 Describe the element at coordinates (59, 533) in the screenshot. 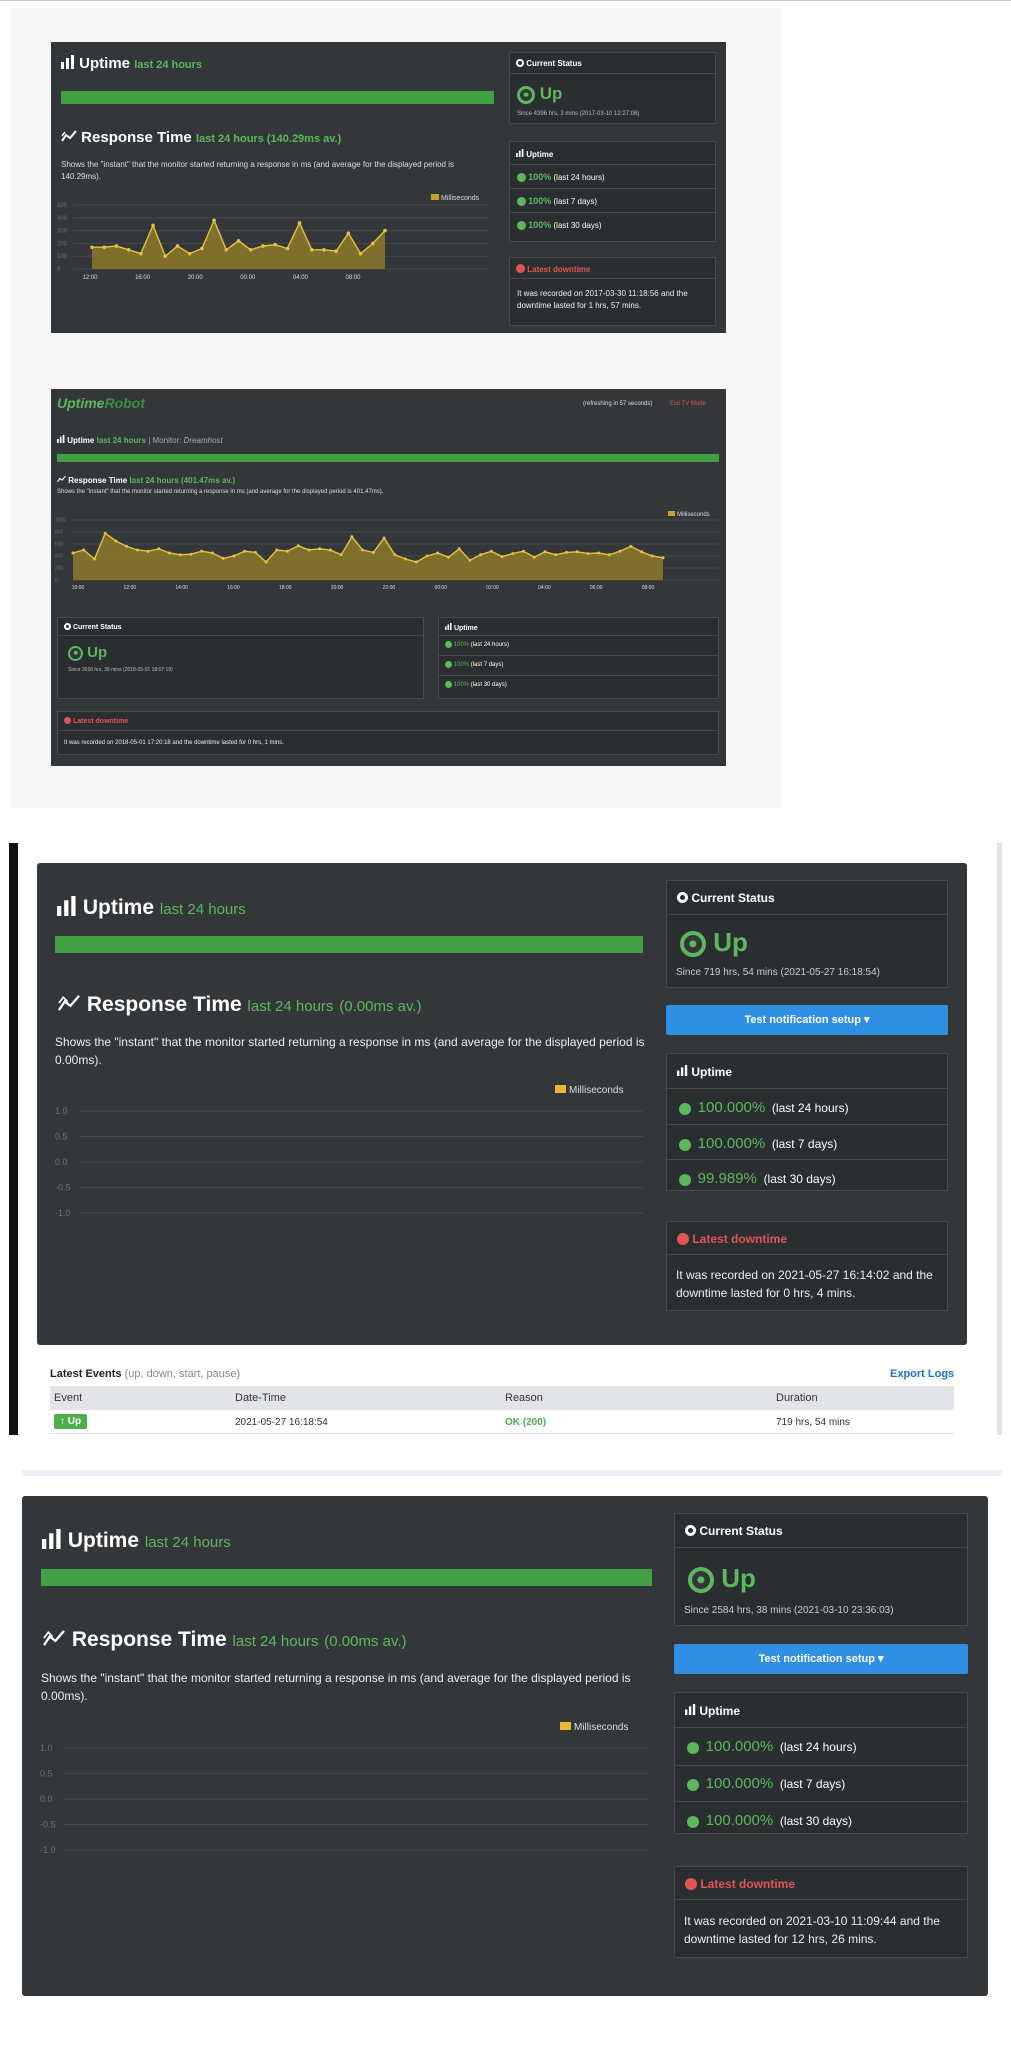

I see `y-tick-label: 800` at that location.